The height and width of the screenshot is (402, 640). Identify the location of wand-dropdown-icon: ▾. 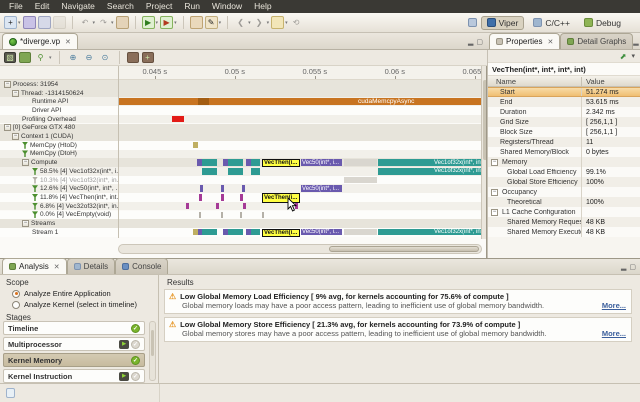
(220, 23).